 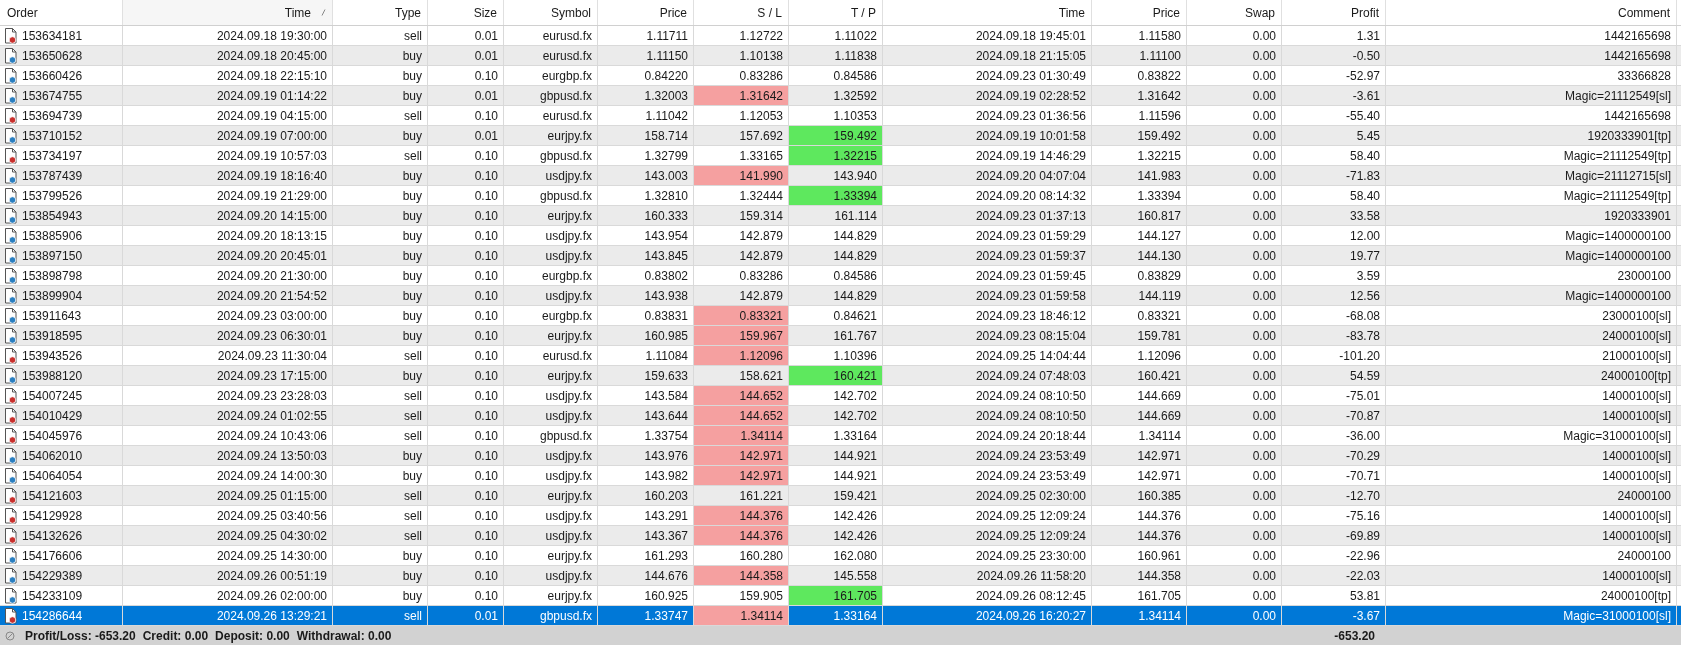 What do you see at coordinates (1334, 235) in the screenshot?
I see `table-cell: 12.00` at bounding box center [1334, 235].